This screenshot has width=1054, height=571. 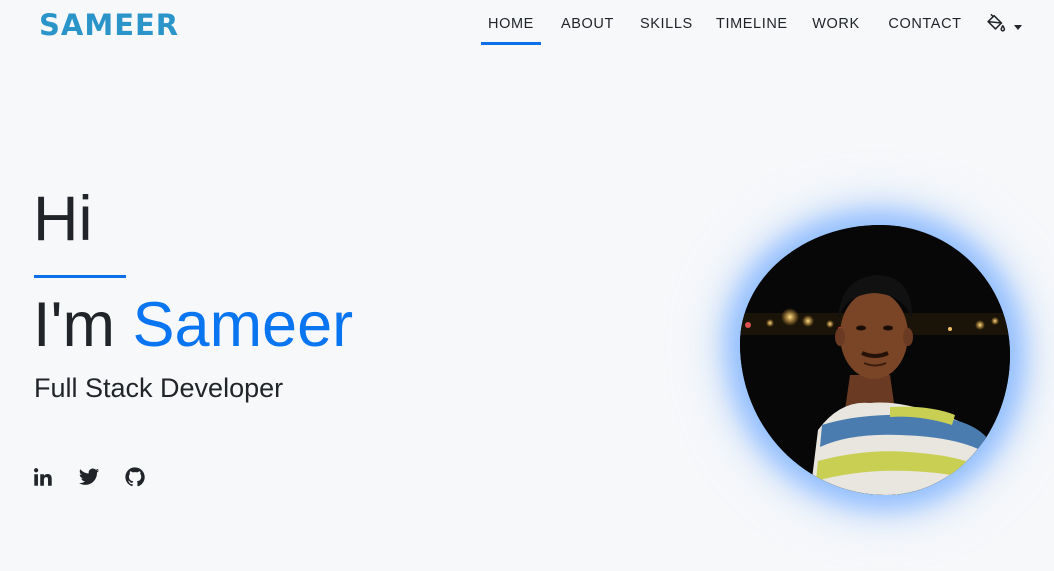 I want to click on profile-photo, so click(x=875, y=360).